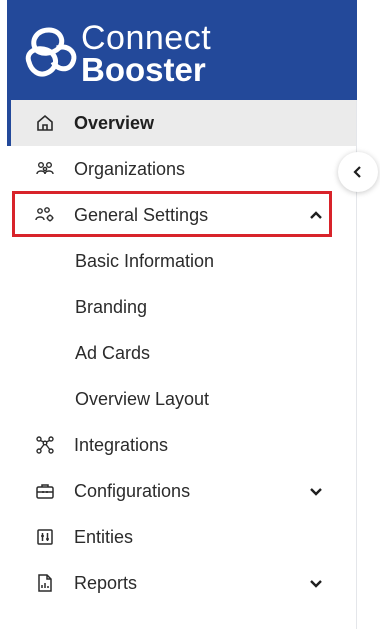 The height and width of the screenshot is (629, 380). What do you see at coordinates (130, 168) in the screenshot?
I see `sidebar-item-label: Organizations` at bounding box center [130, 168].